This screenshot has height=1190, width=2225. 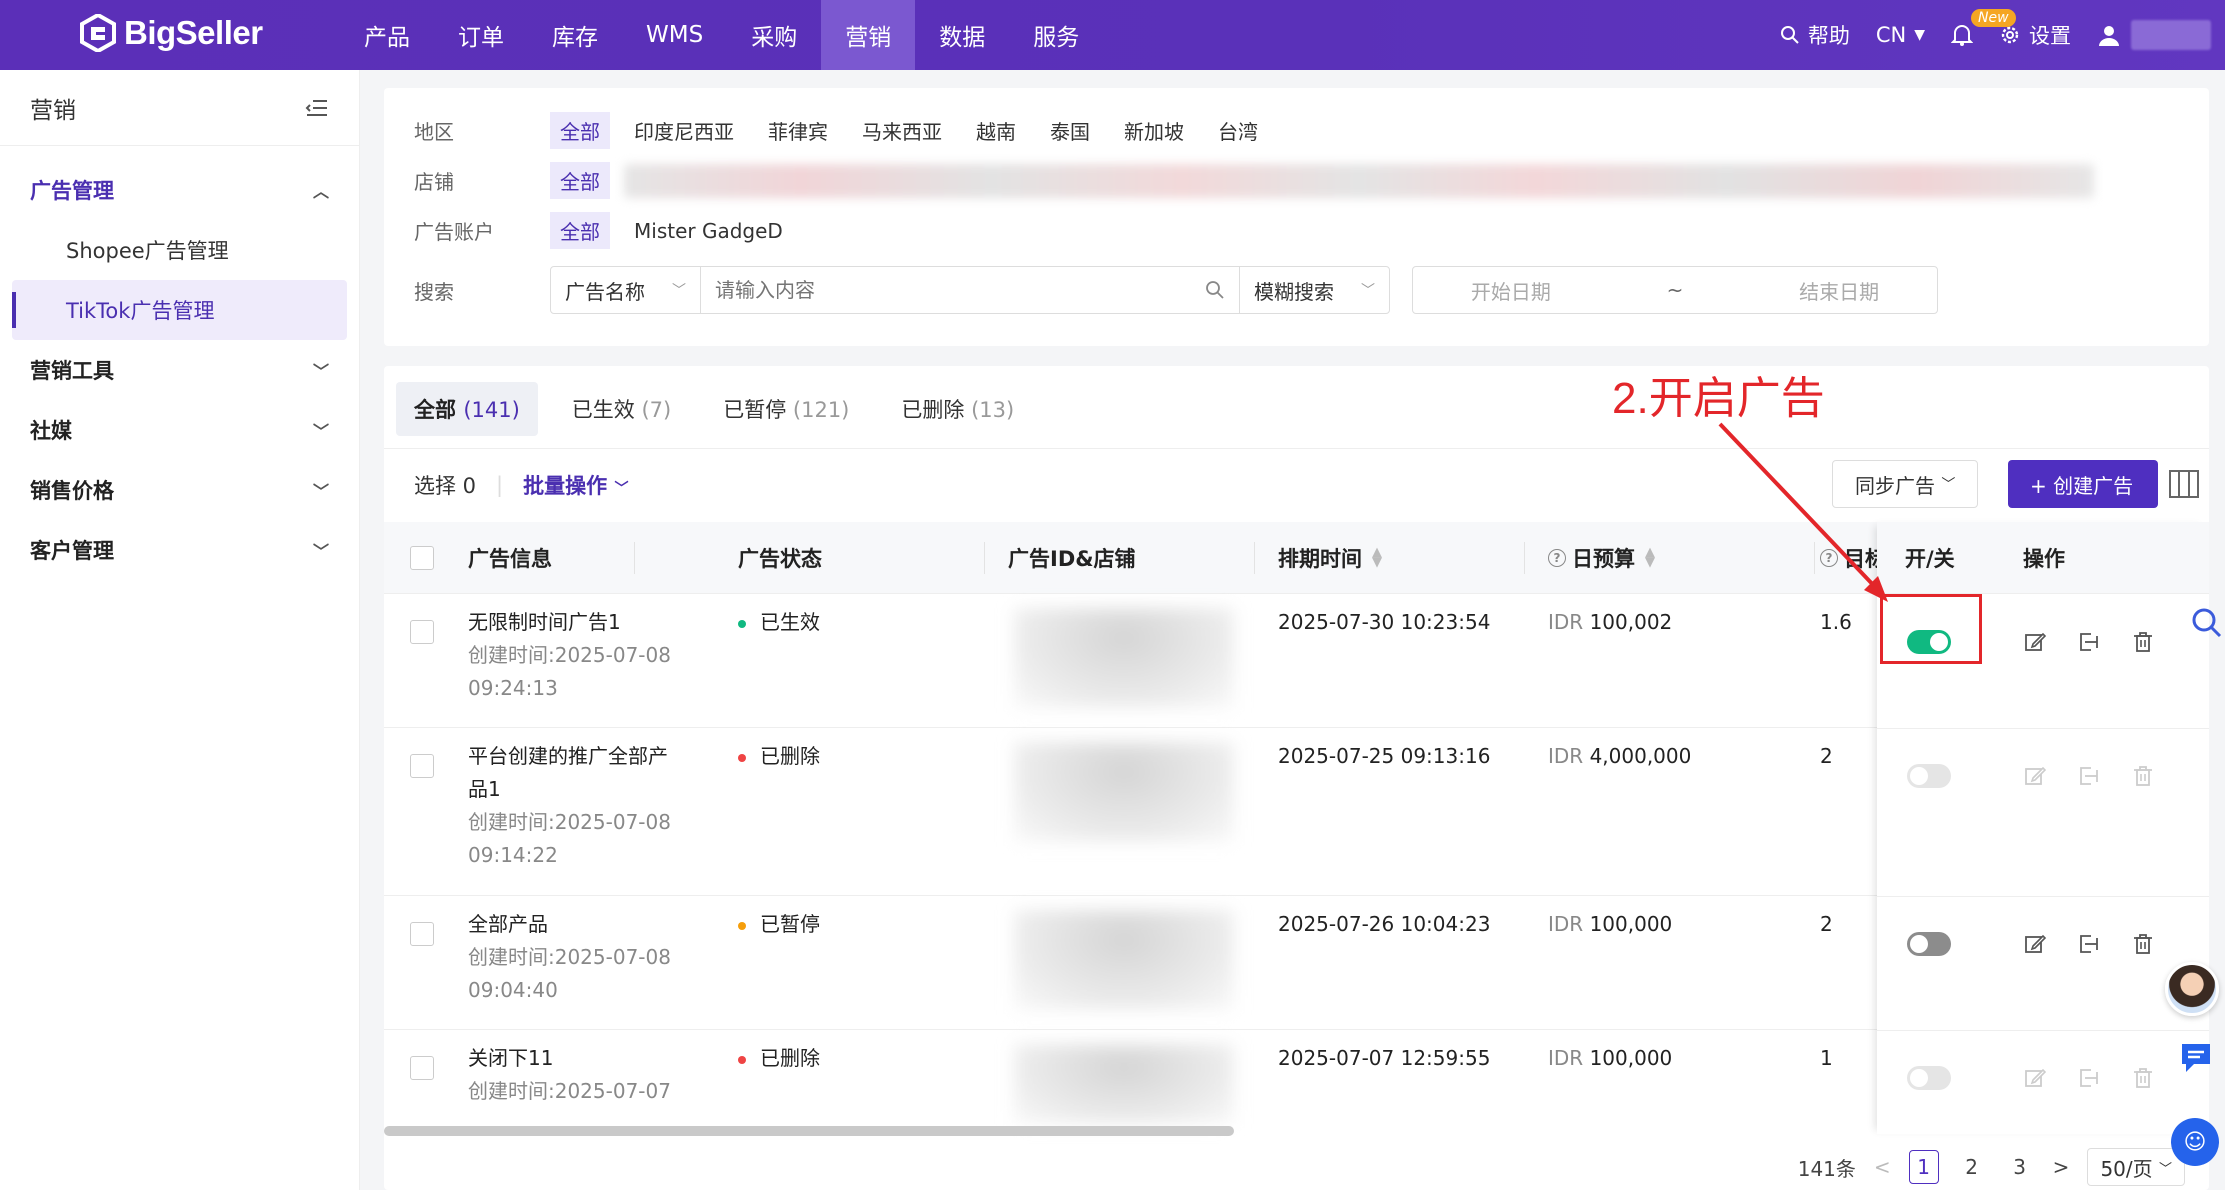 I want to click on bulk-actions-dropdown: 批量操作 ﹀, so click(x=575, y=485).